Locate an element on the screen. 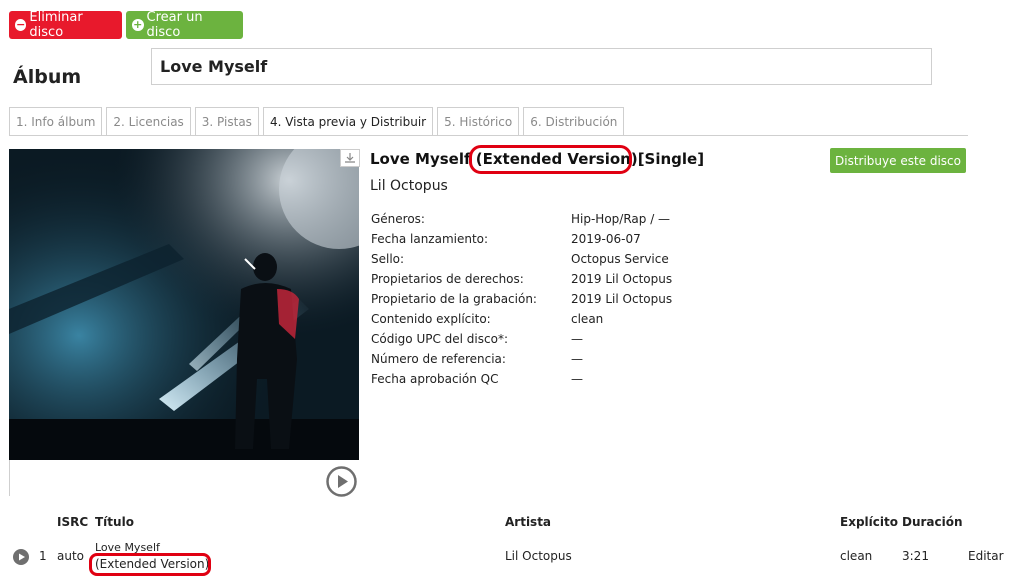  track-number: 1 is located at coordinates (43, 556).